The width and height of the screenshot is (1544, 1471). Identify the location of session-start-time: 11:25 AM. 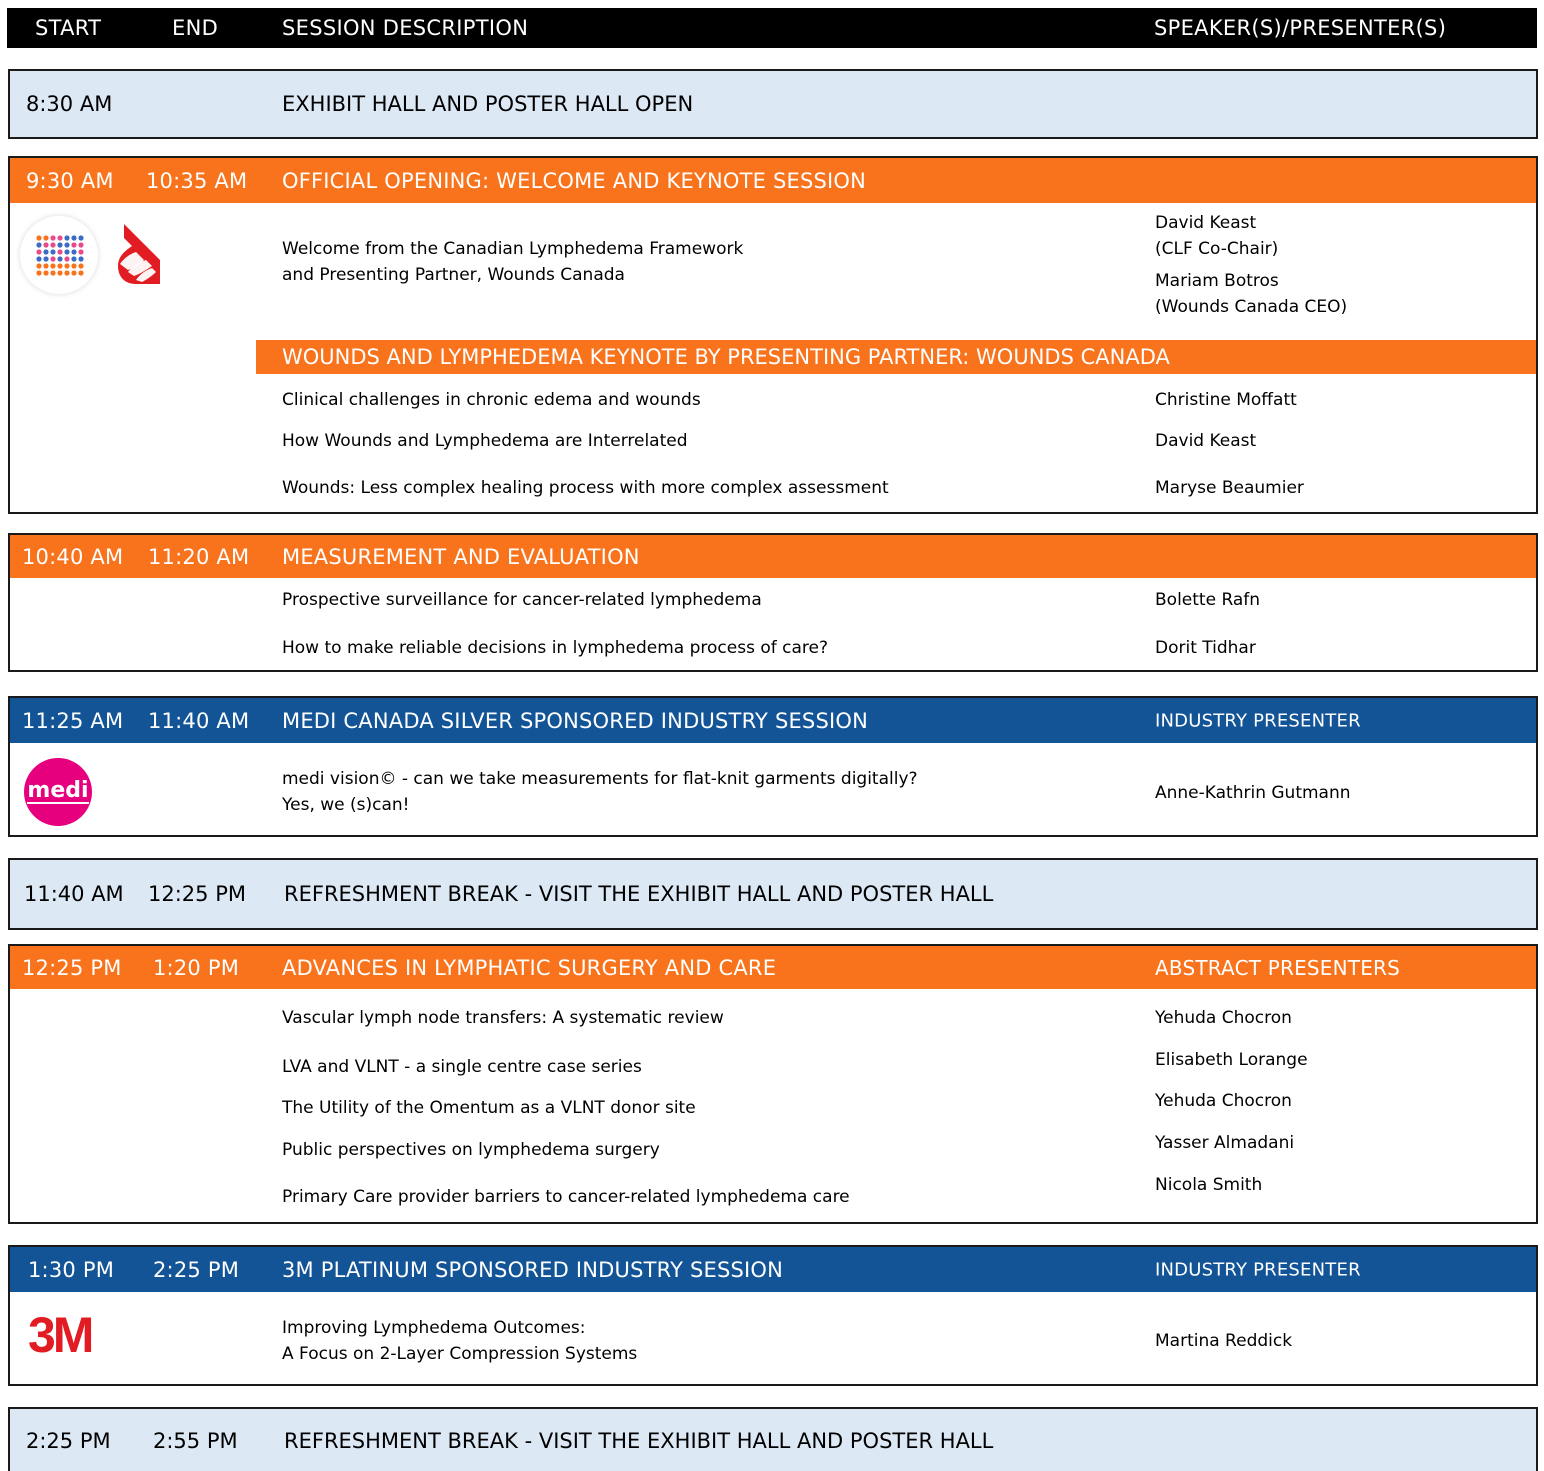
(73, 720).